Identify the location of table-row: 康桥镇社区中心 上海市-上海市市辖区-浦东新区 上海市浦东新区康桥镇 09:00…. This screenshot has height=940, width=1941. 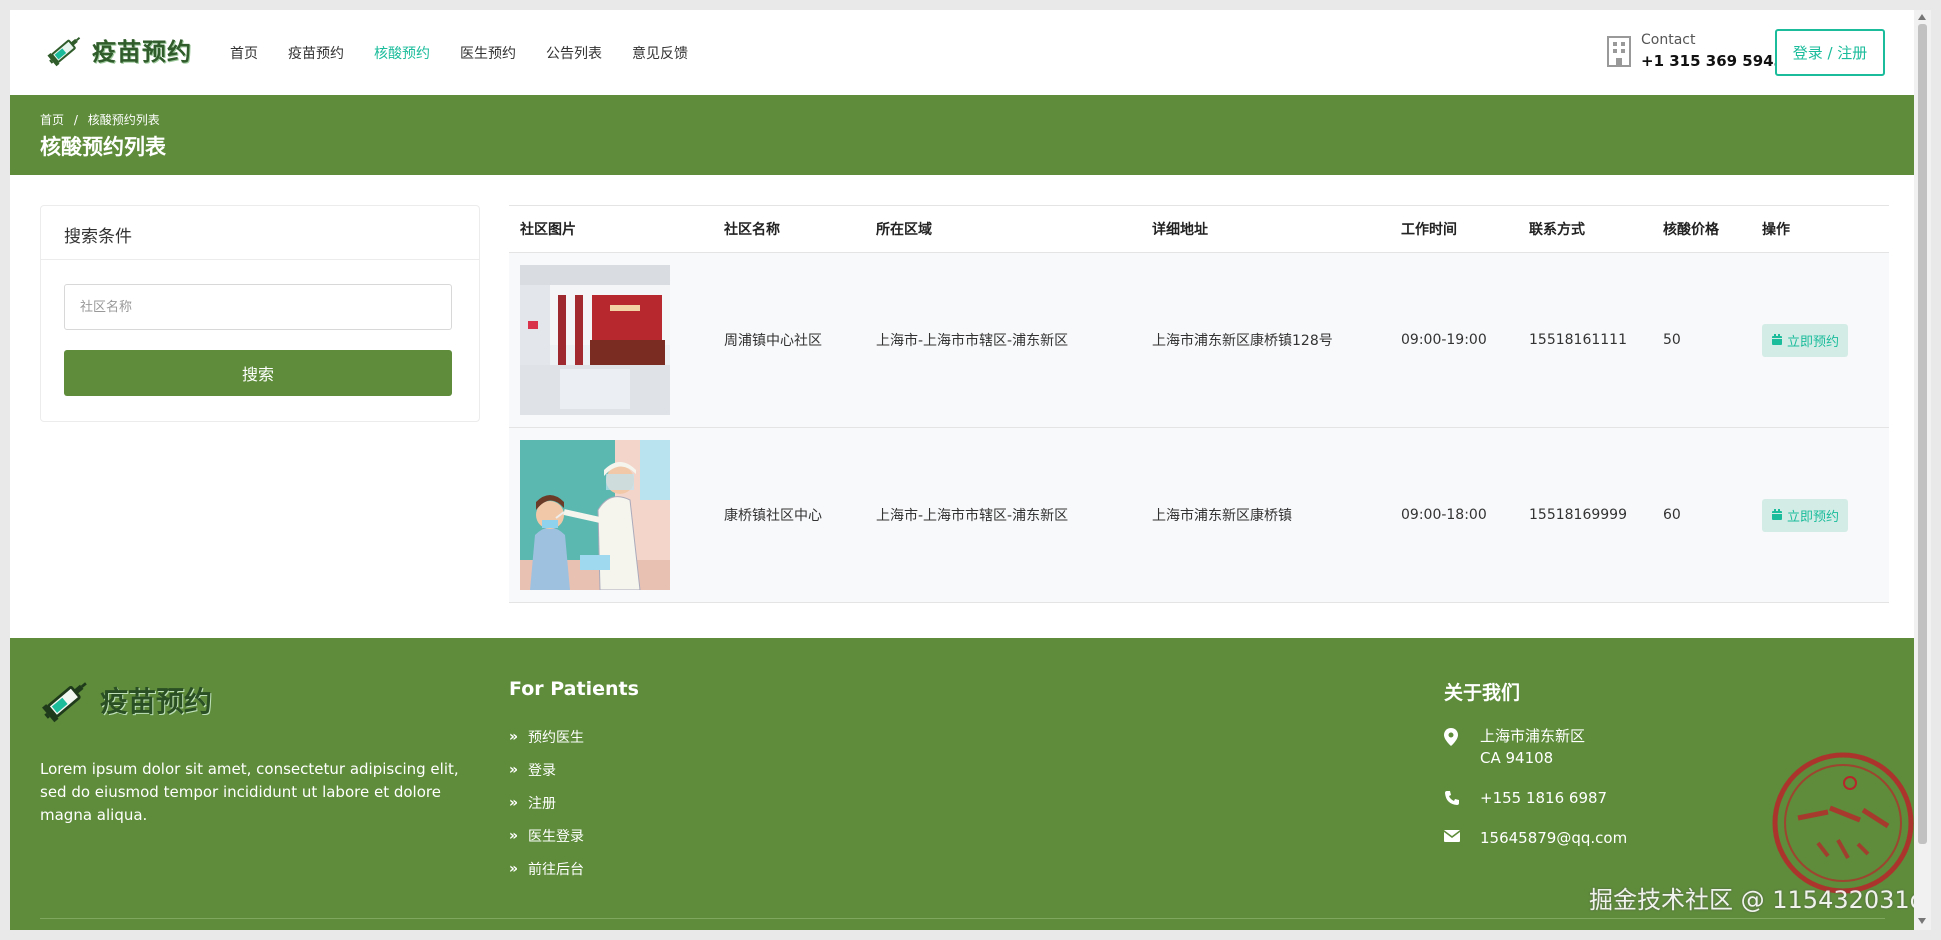
(1199, 515).